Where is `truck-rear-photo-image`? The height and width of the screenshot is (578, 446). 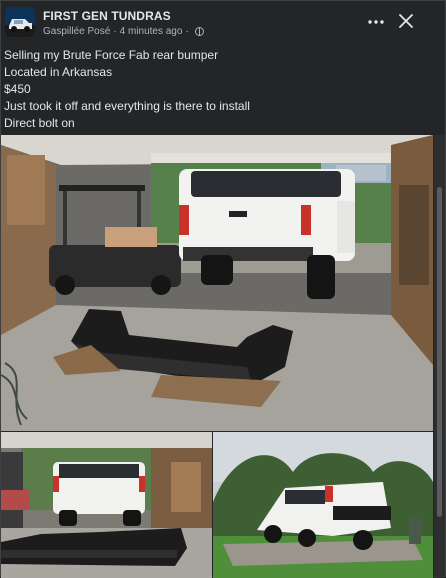 truck-rear-photo-image is located at coordinates (106, 505).